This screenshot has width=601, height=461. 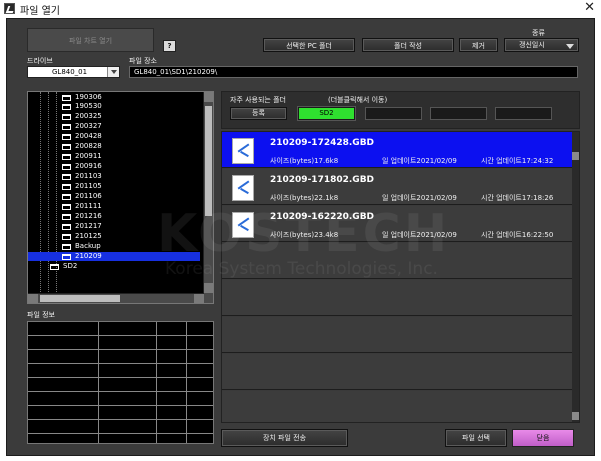 What do you see at coordinates (120, 382) in the screenshot?
I see `file-info-table` at bounding box center [120, 382].